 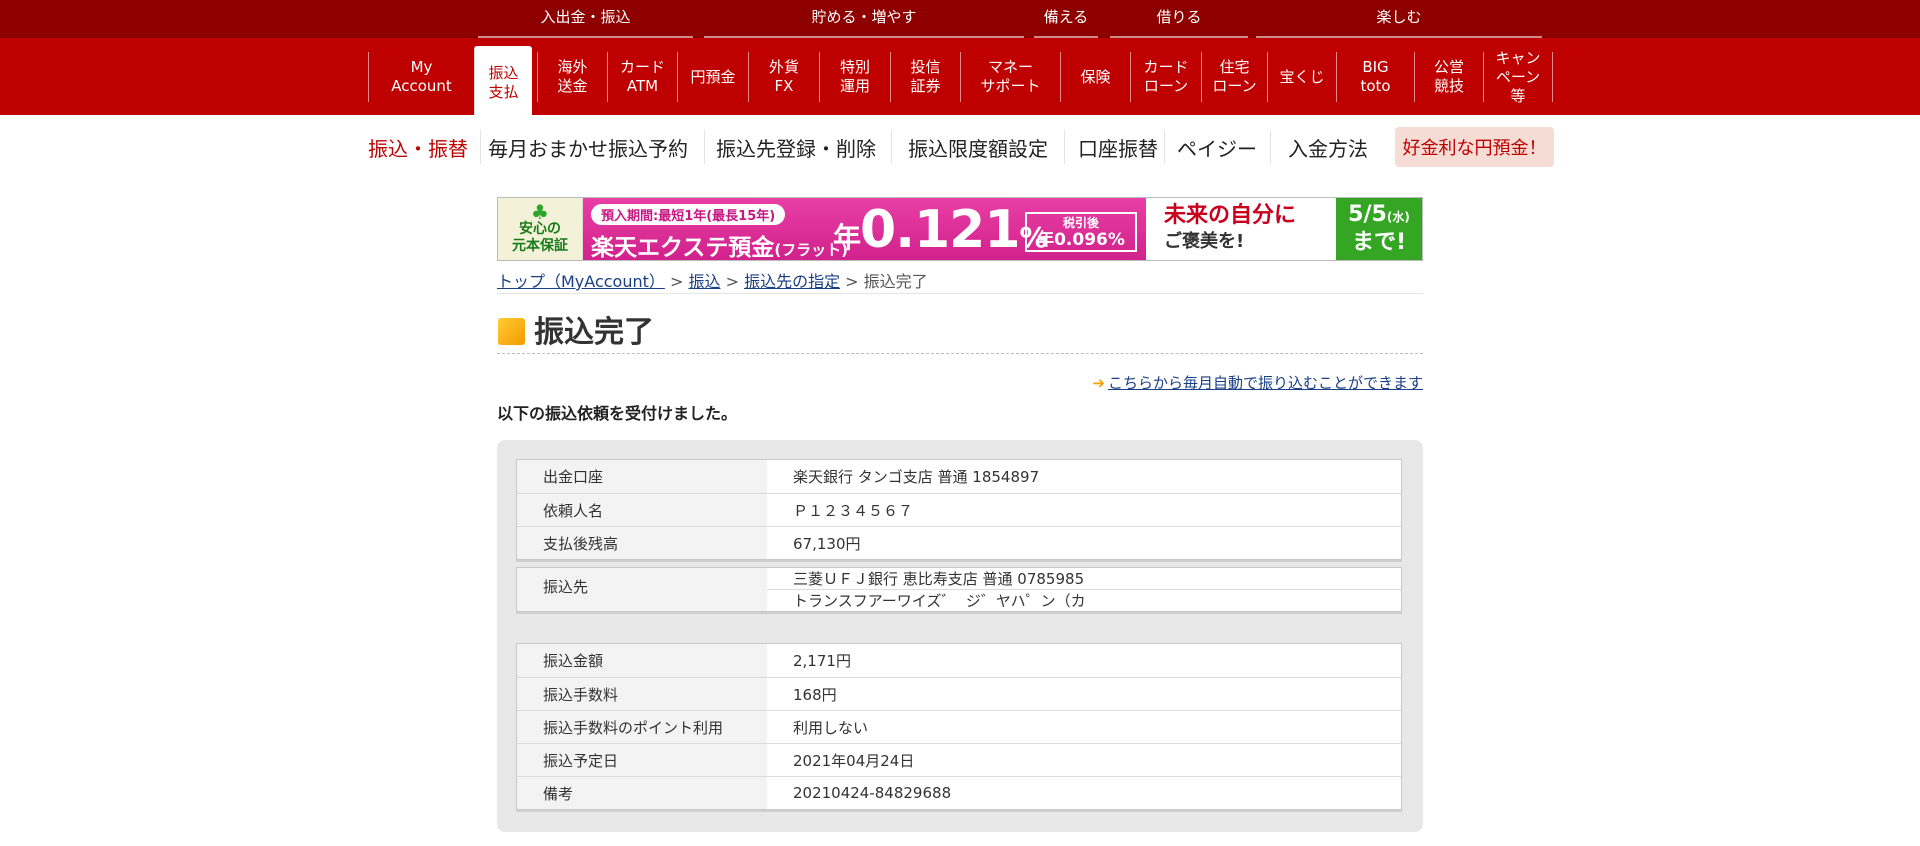 What do you see at coordinates (960, 281) in the screenshot?
I see `breadcrumb: トップ（MyAccount） > 振込 > 振込先の指定 > 振込完了` at bounding box center [960, 281].